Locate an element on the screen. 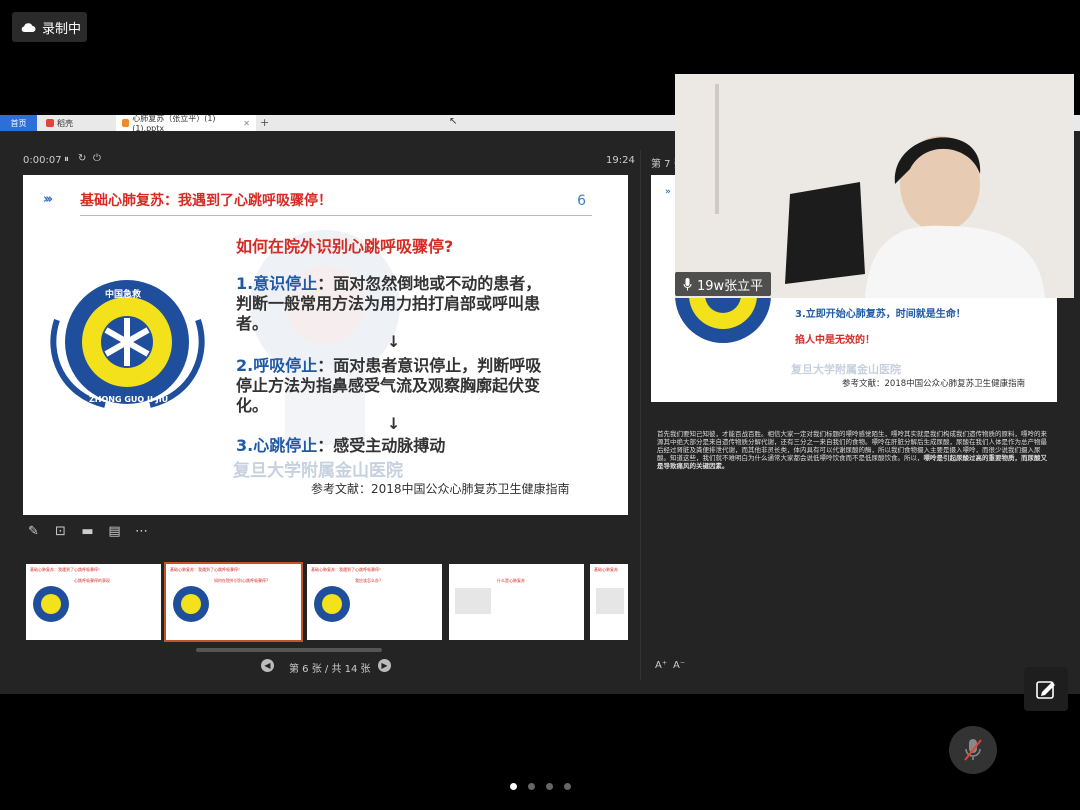 This screenshot has width=1080, height=810. tab-docer-label: 稻壳 is located at coordinates (65, 123).